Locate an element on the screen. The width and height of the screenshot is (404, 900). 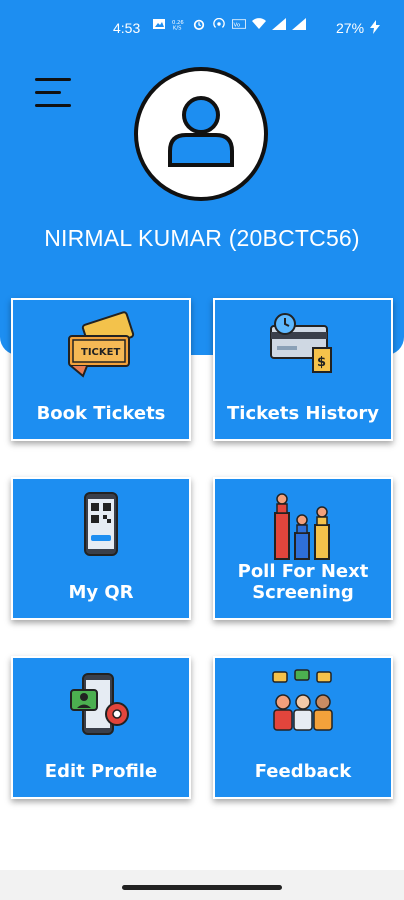
image-icon is located at coordinates (159, 24).